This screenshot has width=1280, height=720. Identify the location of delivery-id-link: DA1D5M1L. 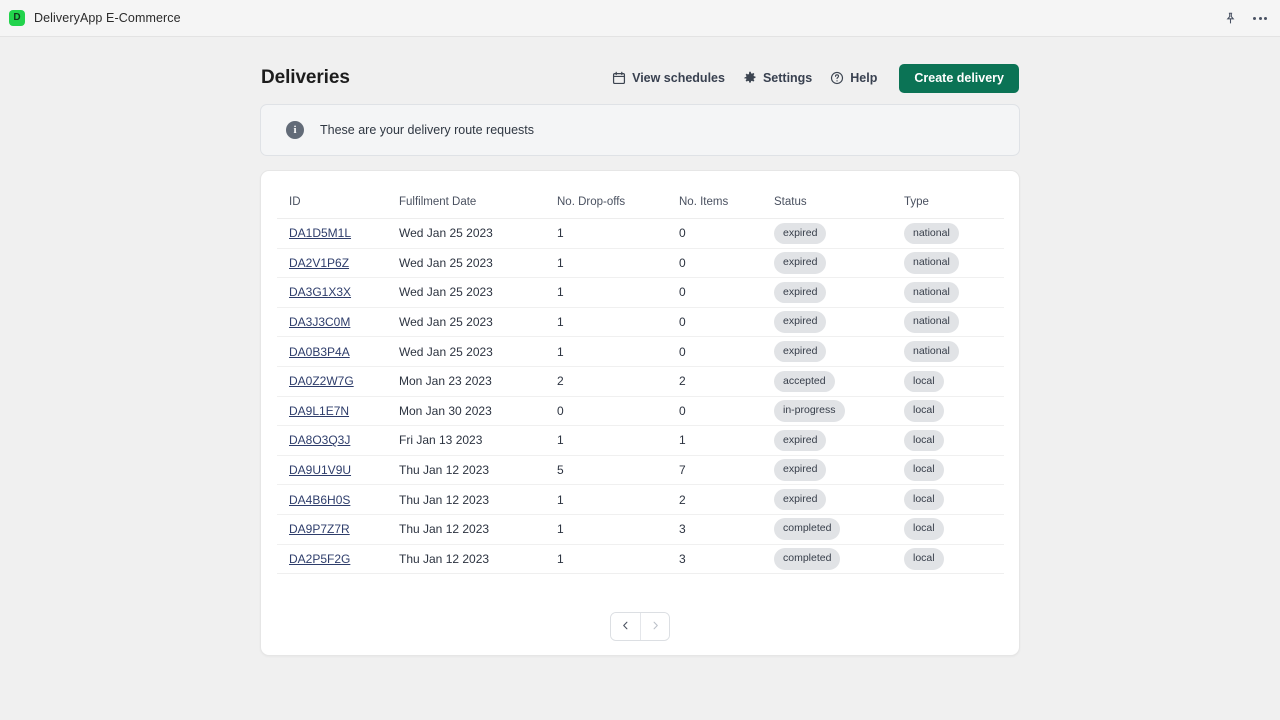
(320, 233).